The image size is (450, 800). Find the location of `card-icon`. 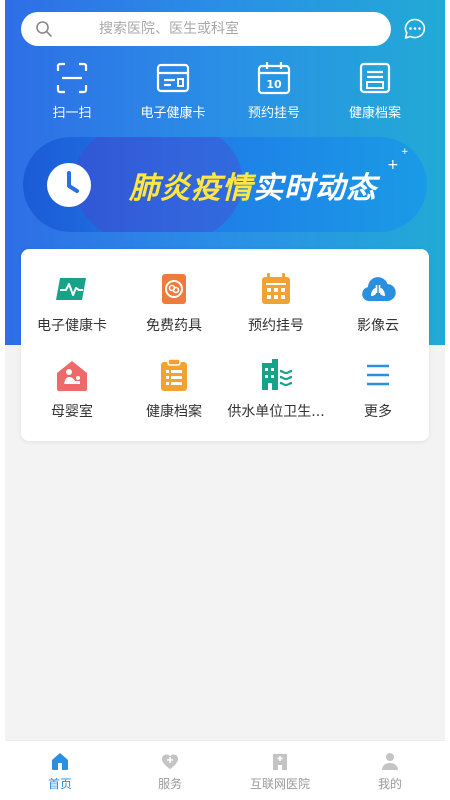

card-icon is located at coordinates (173, 78).